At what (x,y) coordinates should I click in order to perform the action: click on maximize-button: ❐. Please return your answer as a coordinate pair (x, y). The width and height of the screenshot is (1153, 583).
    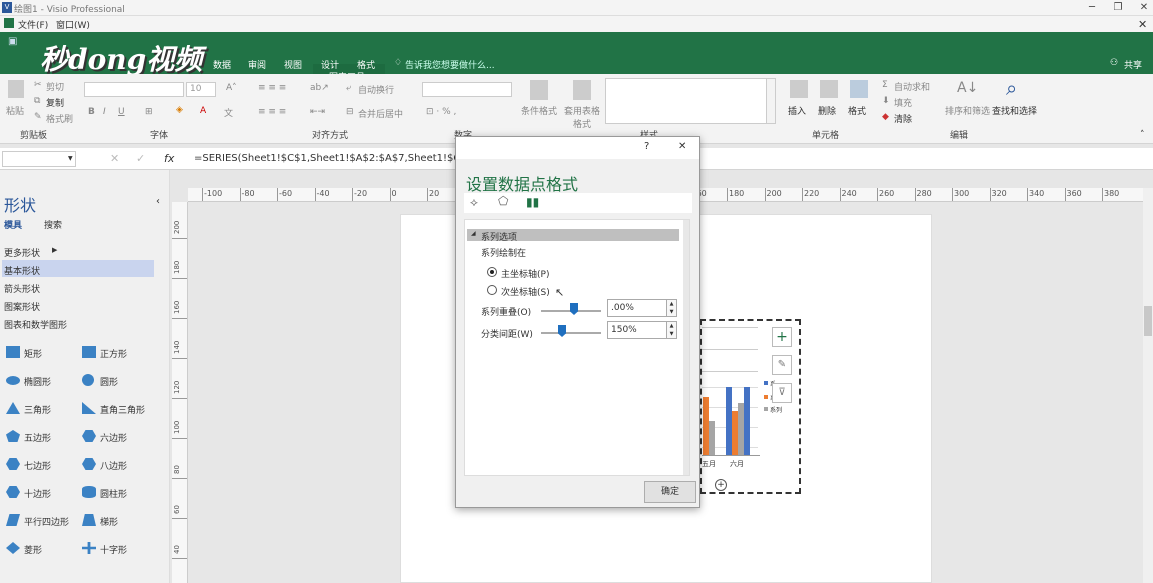
    Looking at the image, I should click on (1118, 8).